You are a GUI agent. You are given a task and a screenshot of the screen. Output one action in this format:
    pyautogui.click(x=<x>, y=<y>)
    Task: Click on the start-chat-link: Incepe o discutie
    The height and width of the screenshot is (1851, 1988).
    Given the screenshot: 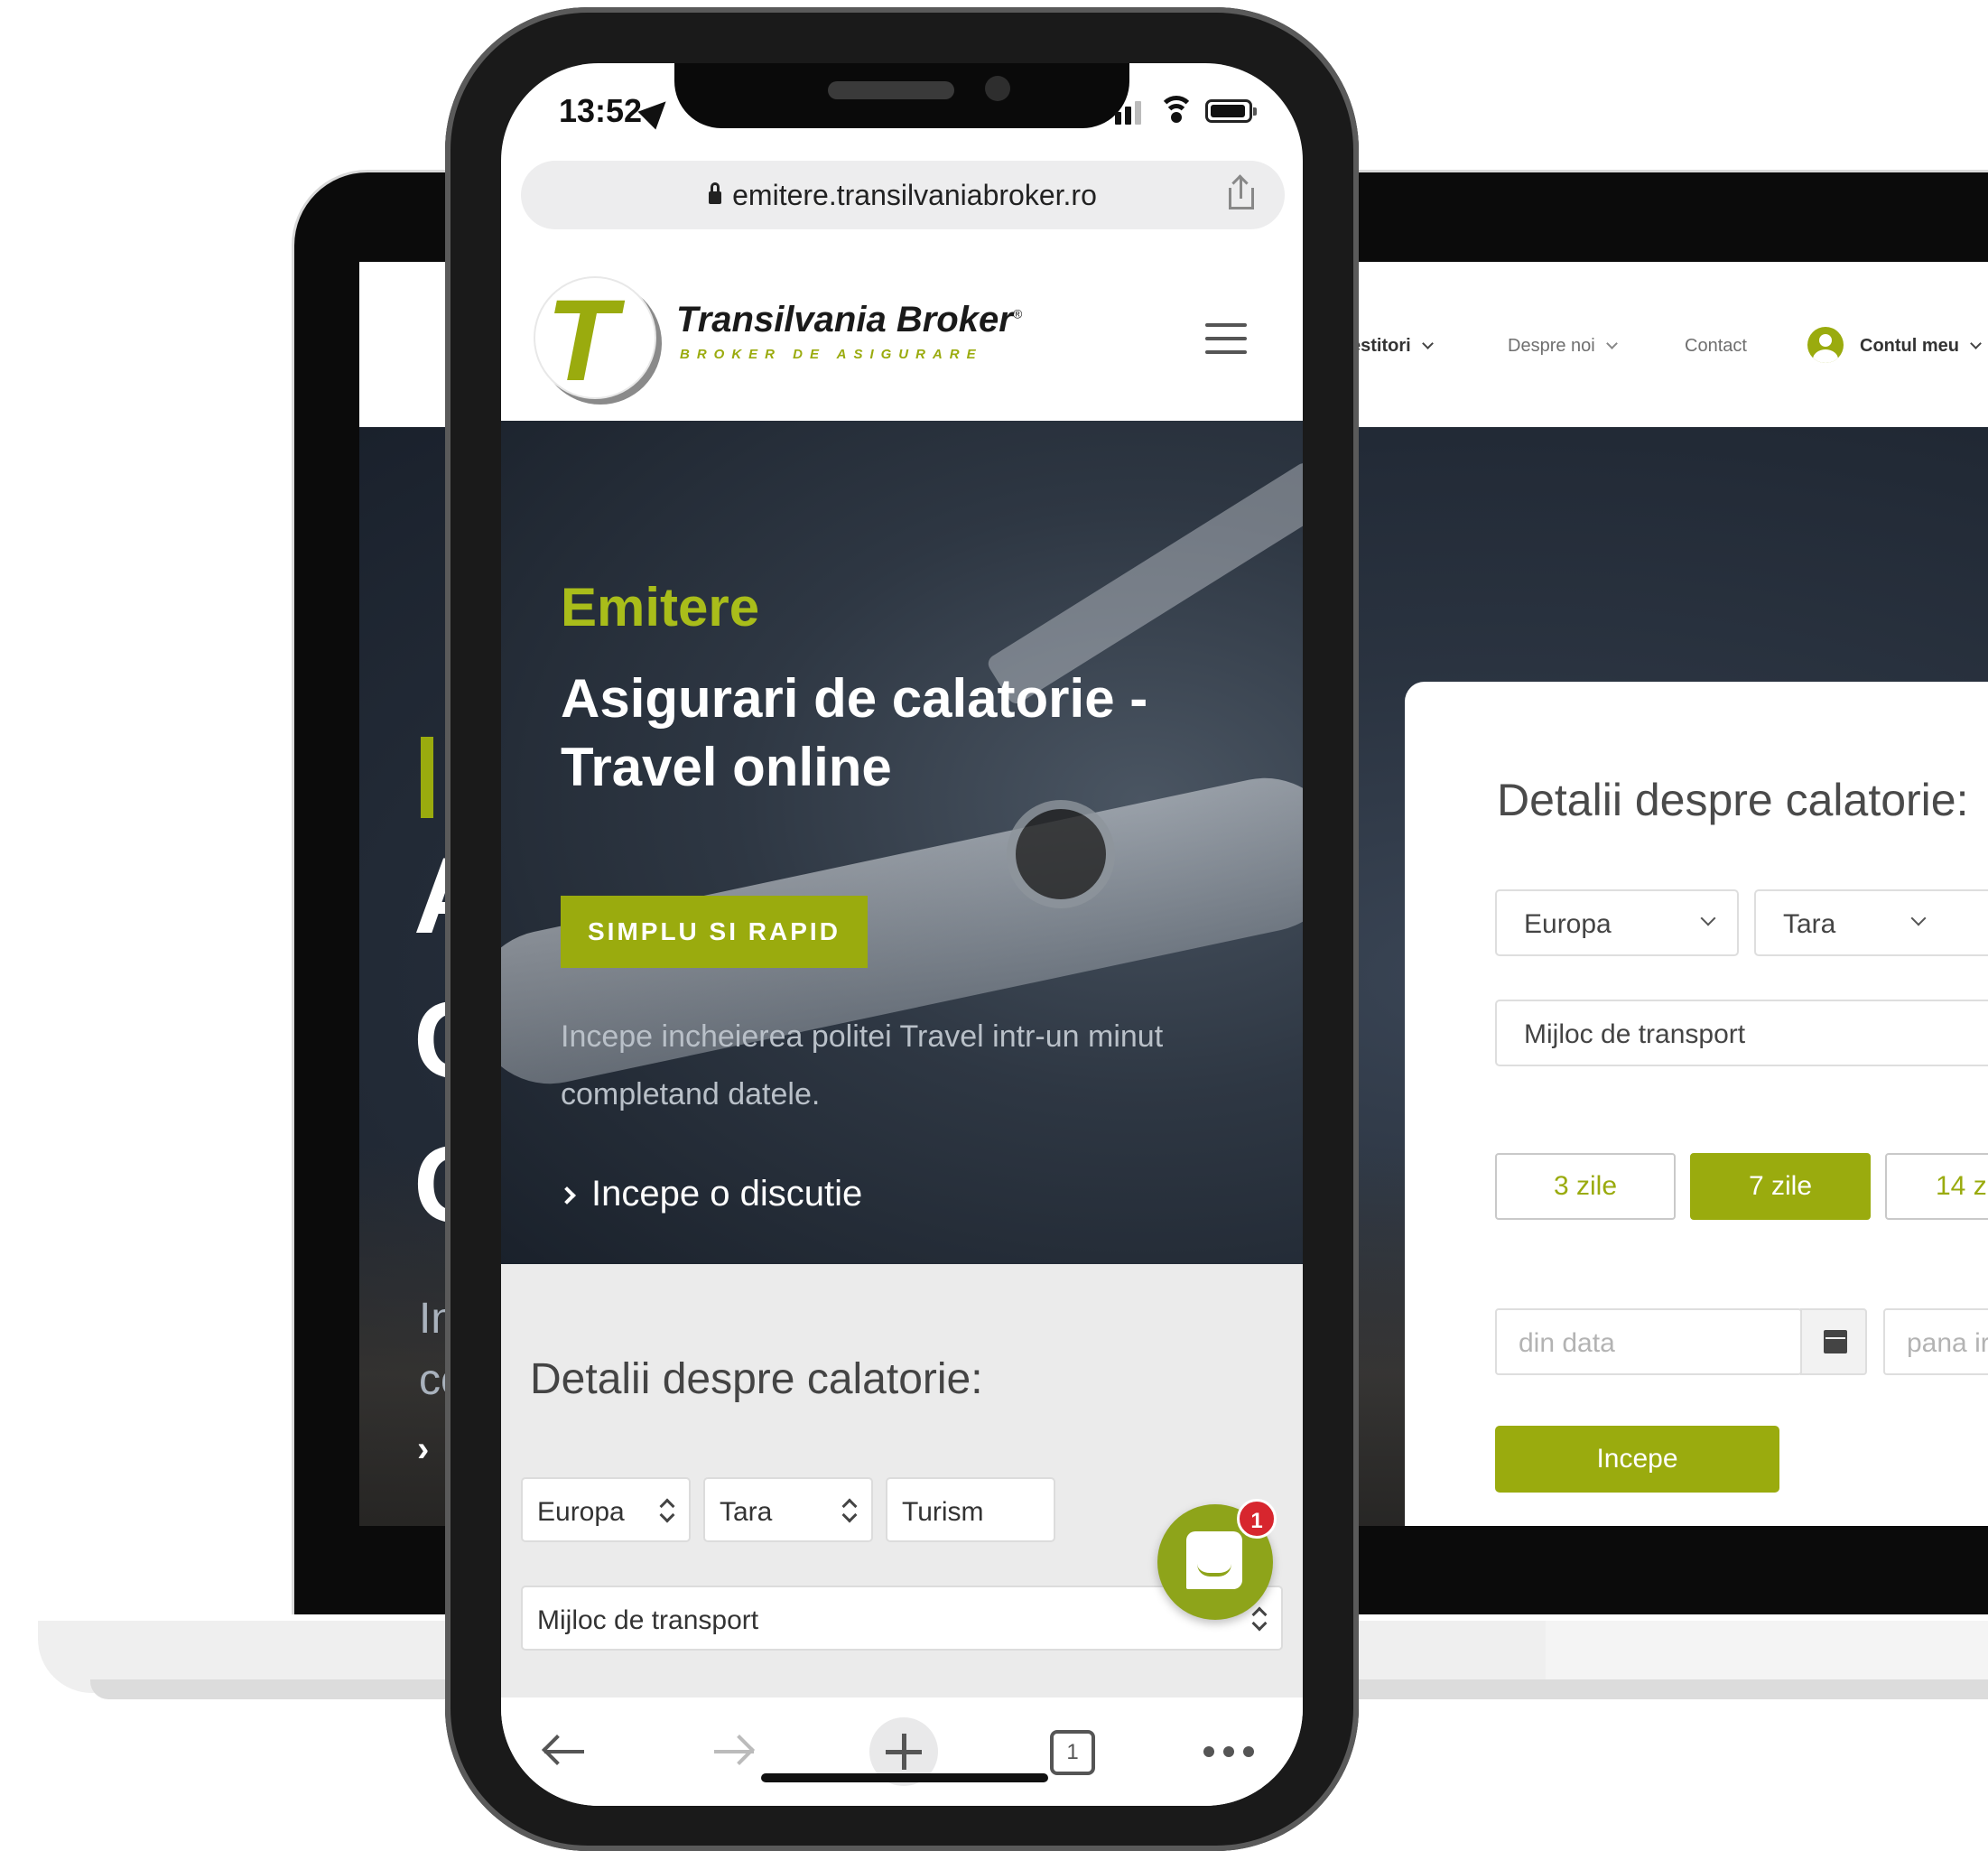 What is the action you would take?
    pyautogui.click(x=710, y=1194)
    